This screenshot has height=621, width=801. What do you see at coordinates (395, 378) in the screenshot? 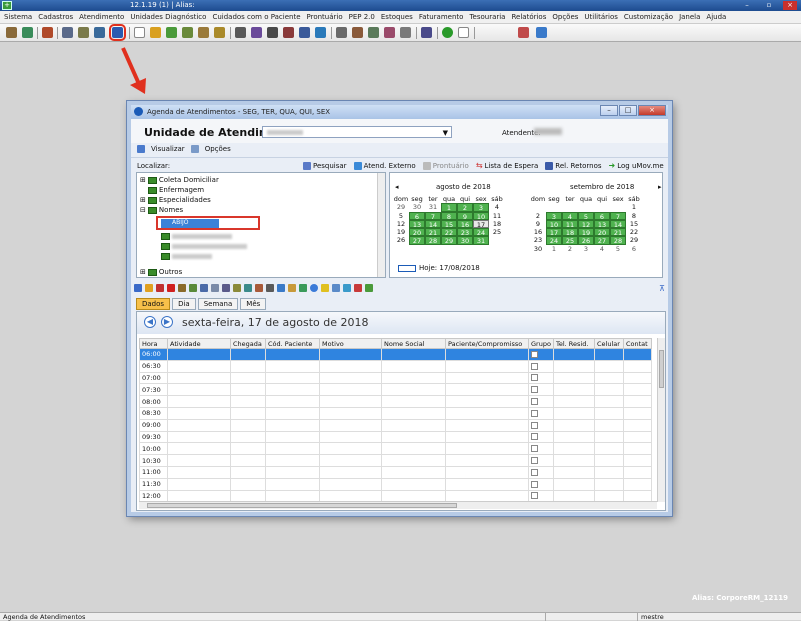
I see `table-row: 07:00` at bounding box center [395, 378].